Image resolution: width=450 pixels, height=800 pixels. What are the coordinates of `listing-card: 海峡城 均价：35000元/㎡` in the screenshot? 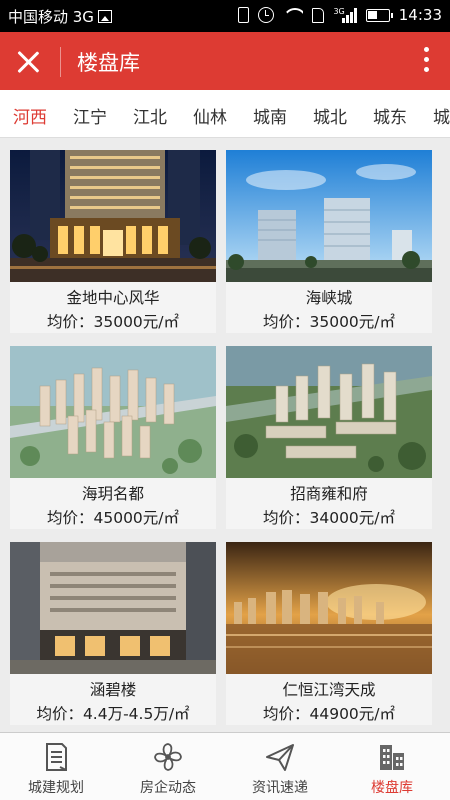 It's located at (329, 241).